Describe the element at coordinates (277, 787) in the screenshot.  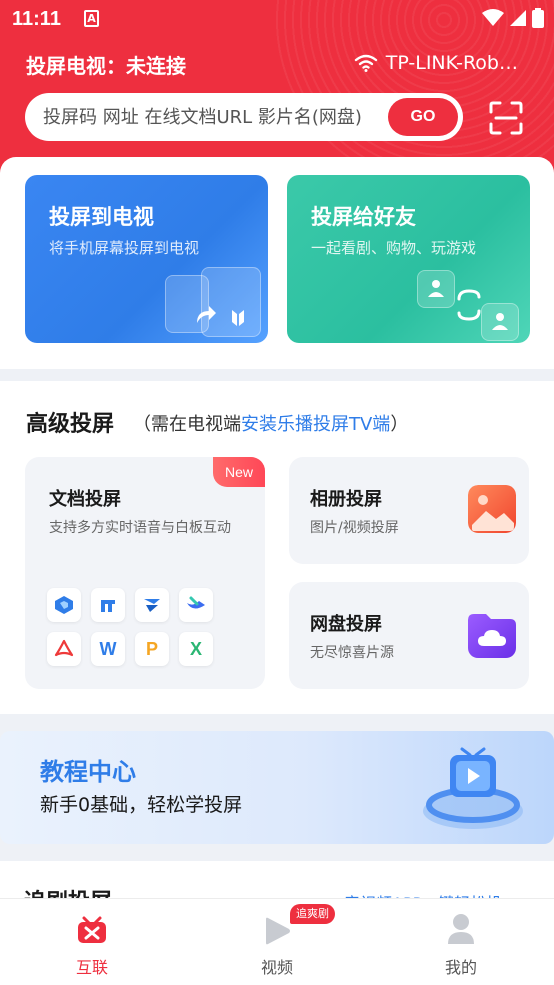
I see `tutorial-banner` at that location.